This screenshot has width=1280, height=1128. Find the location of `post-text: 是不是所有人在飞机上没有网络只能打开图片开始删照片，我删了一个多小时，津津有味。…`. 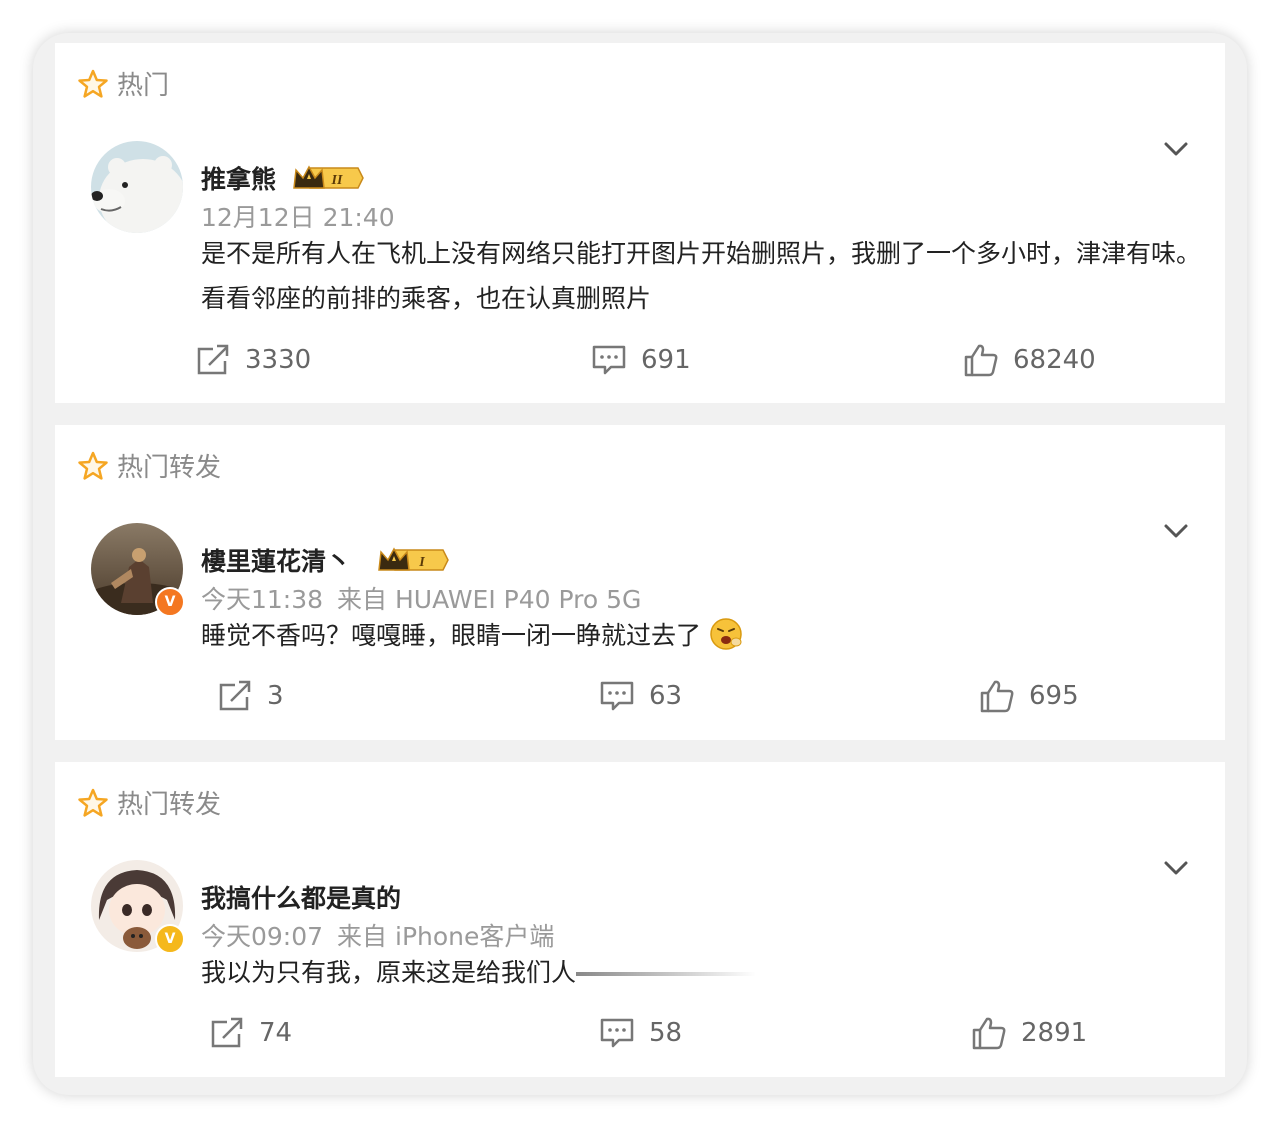

post-text: 是不是所有人在飞机上没有网络只能打开图片开始删照片，我删了一个多小时，津津有味。… is located at coordinates (701, 276).